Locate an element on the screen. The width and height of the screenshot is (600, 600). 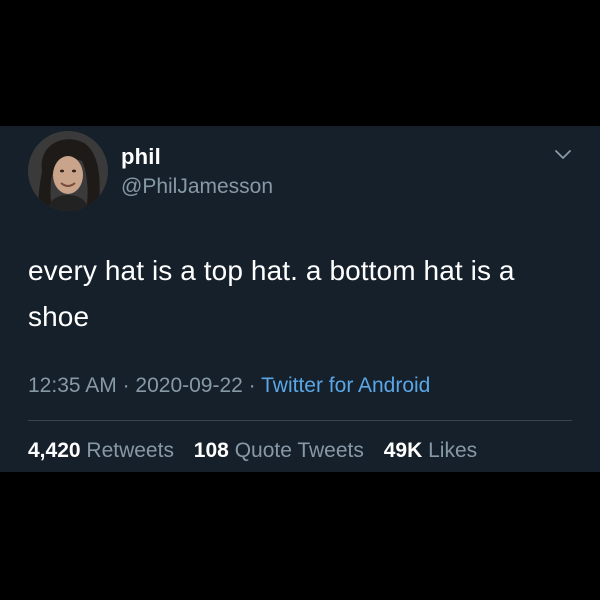
retweets-label: Retweets is located at coordinates (130, 450).